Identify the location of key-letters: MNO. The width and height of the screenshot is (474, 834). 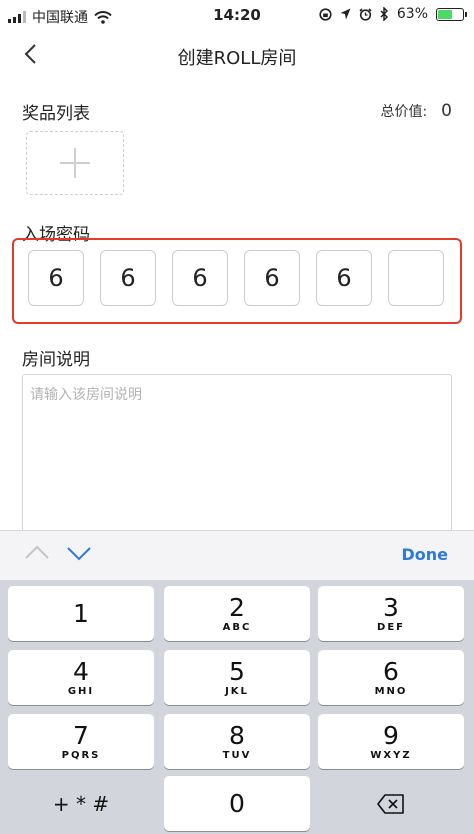
(391, 691).